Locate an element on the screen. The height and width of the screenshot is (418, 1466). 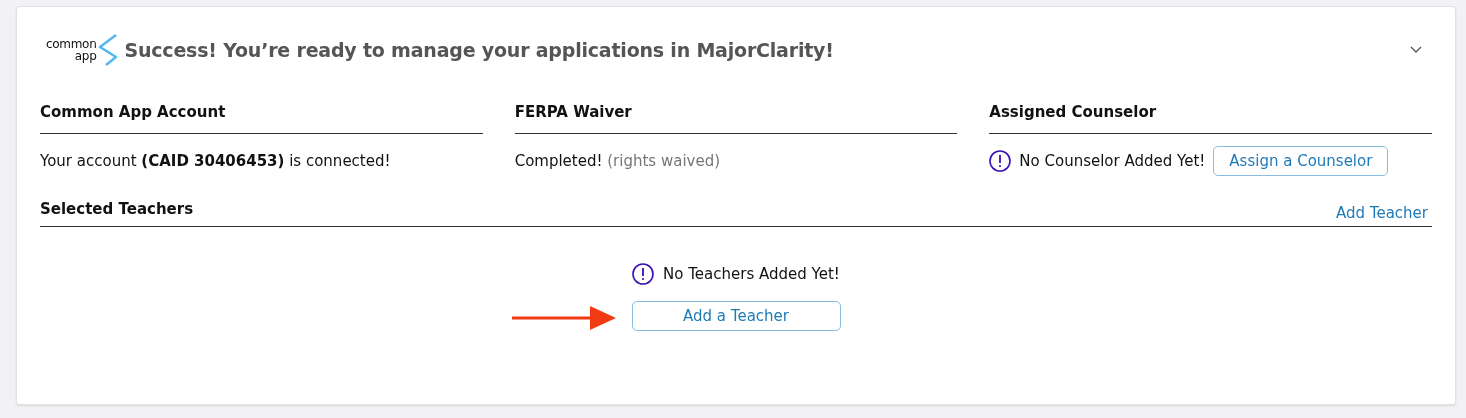
account-status-text: Your account (CAID 30406453) is connected! is located at coordinates (215, 161).